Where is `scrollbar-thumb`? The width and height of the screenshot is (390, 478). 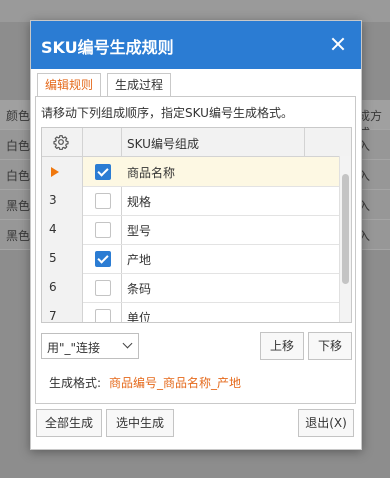 scrollbar-thumb is located at coordinates (345, 229).